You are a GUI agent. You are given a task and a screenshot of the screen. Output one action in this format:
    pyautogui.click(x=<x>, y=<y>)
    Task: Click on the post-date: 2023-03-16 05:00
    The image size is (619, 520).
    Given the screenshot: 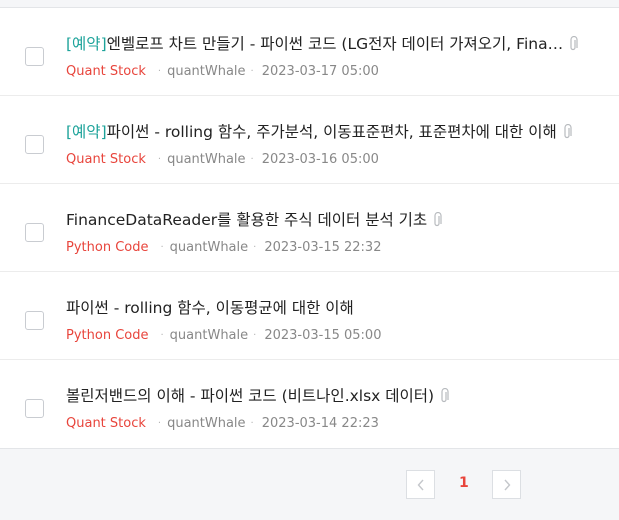 What is the action you would take?
    pyautogui.click(x=320, y=159)
    